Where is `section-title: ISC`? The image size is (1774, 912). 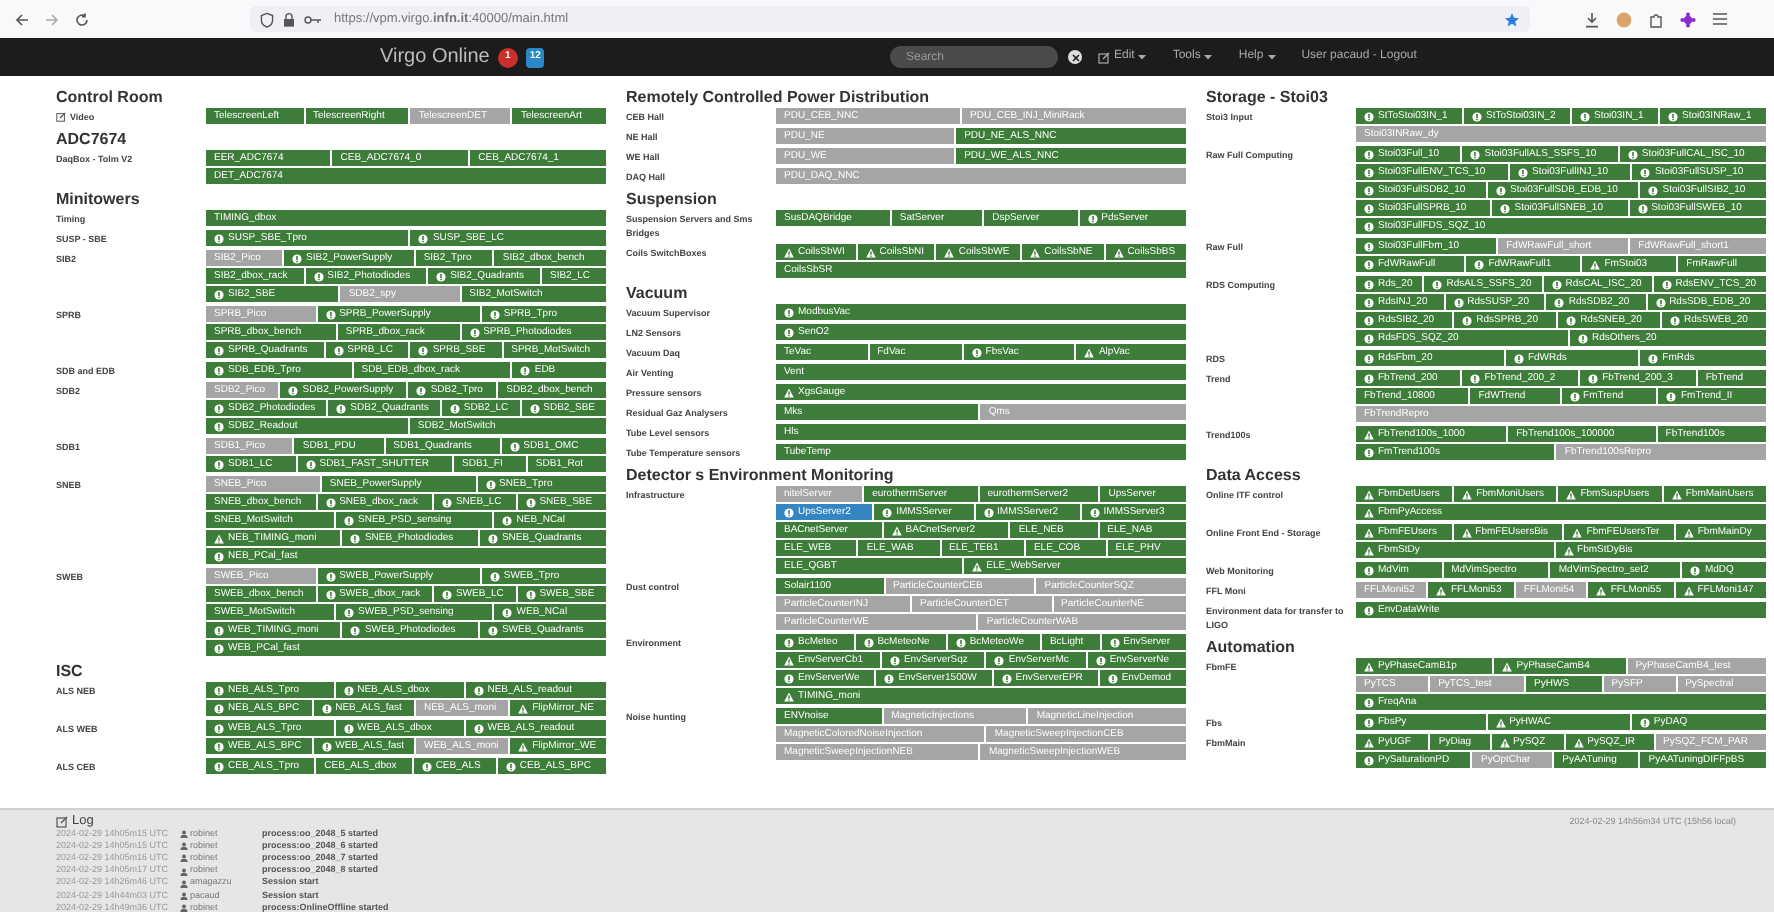
section-title: ISC is located at coordinates (70, 671).